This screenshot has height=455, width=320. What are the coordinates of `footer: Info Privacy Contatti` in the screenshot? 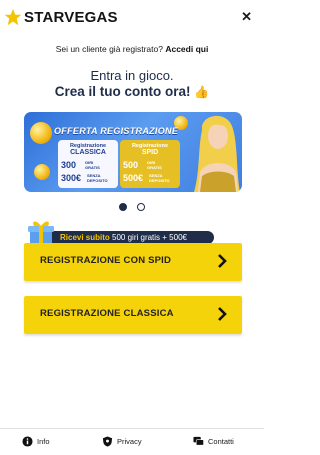 It's located at (132, 441).